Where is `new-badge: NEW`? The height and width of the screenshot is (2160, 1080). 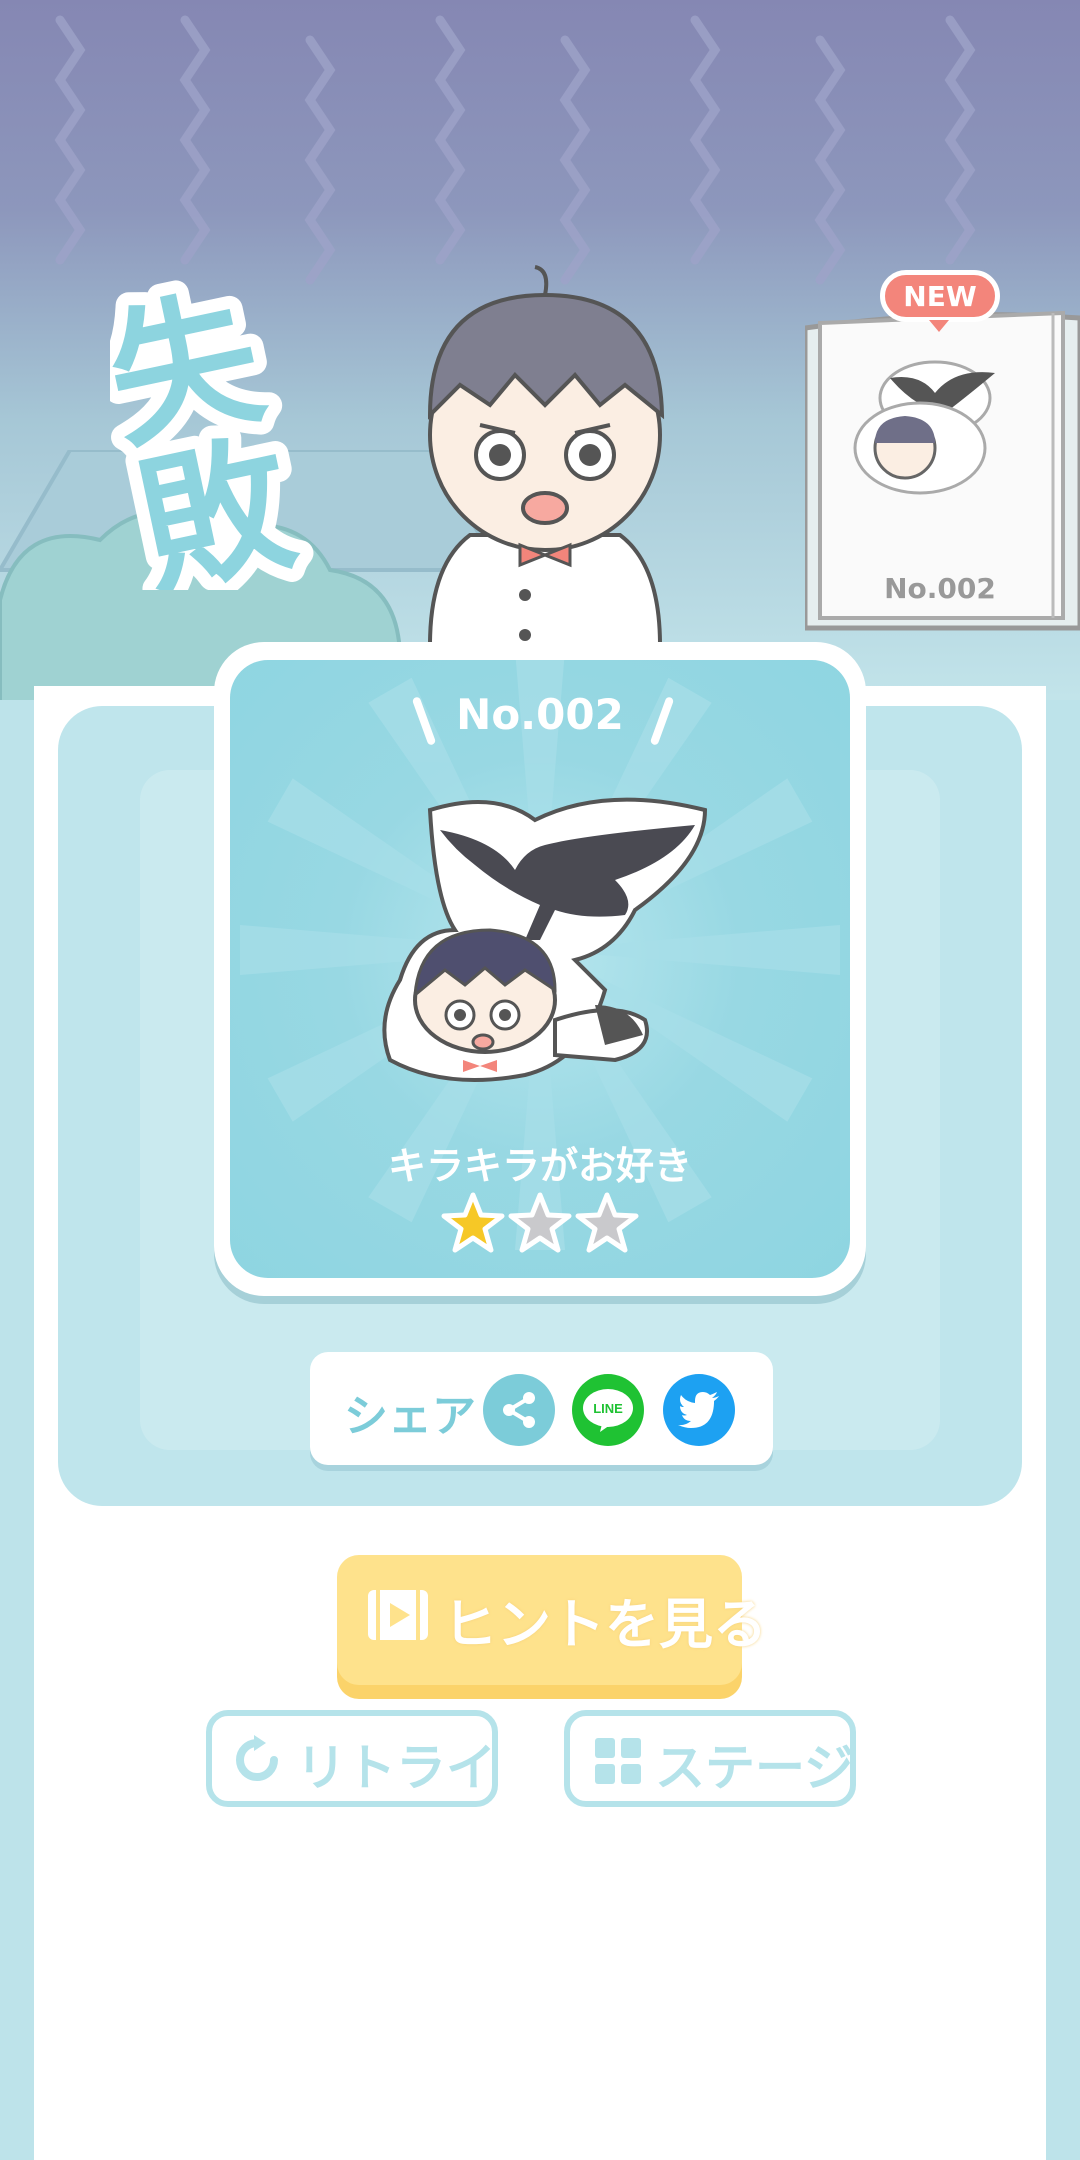 new-badge: NEW is located at coordinates (940, 301).